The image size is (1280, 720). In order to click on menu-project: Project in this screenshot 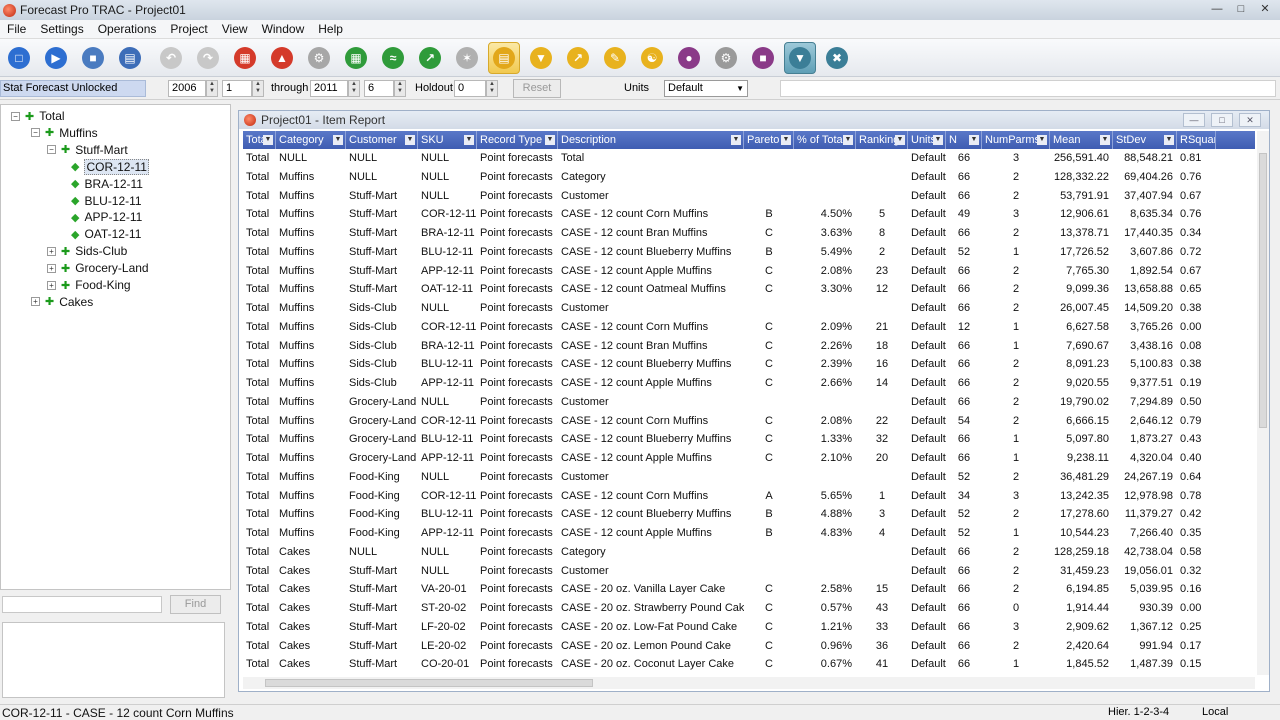, I will do `click(188, 29)`.